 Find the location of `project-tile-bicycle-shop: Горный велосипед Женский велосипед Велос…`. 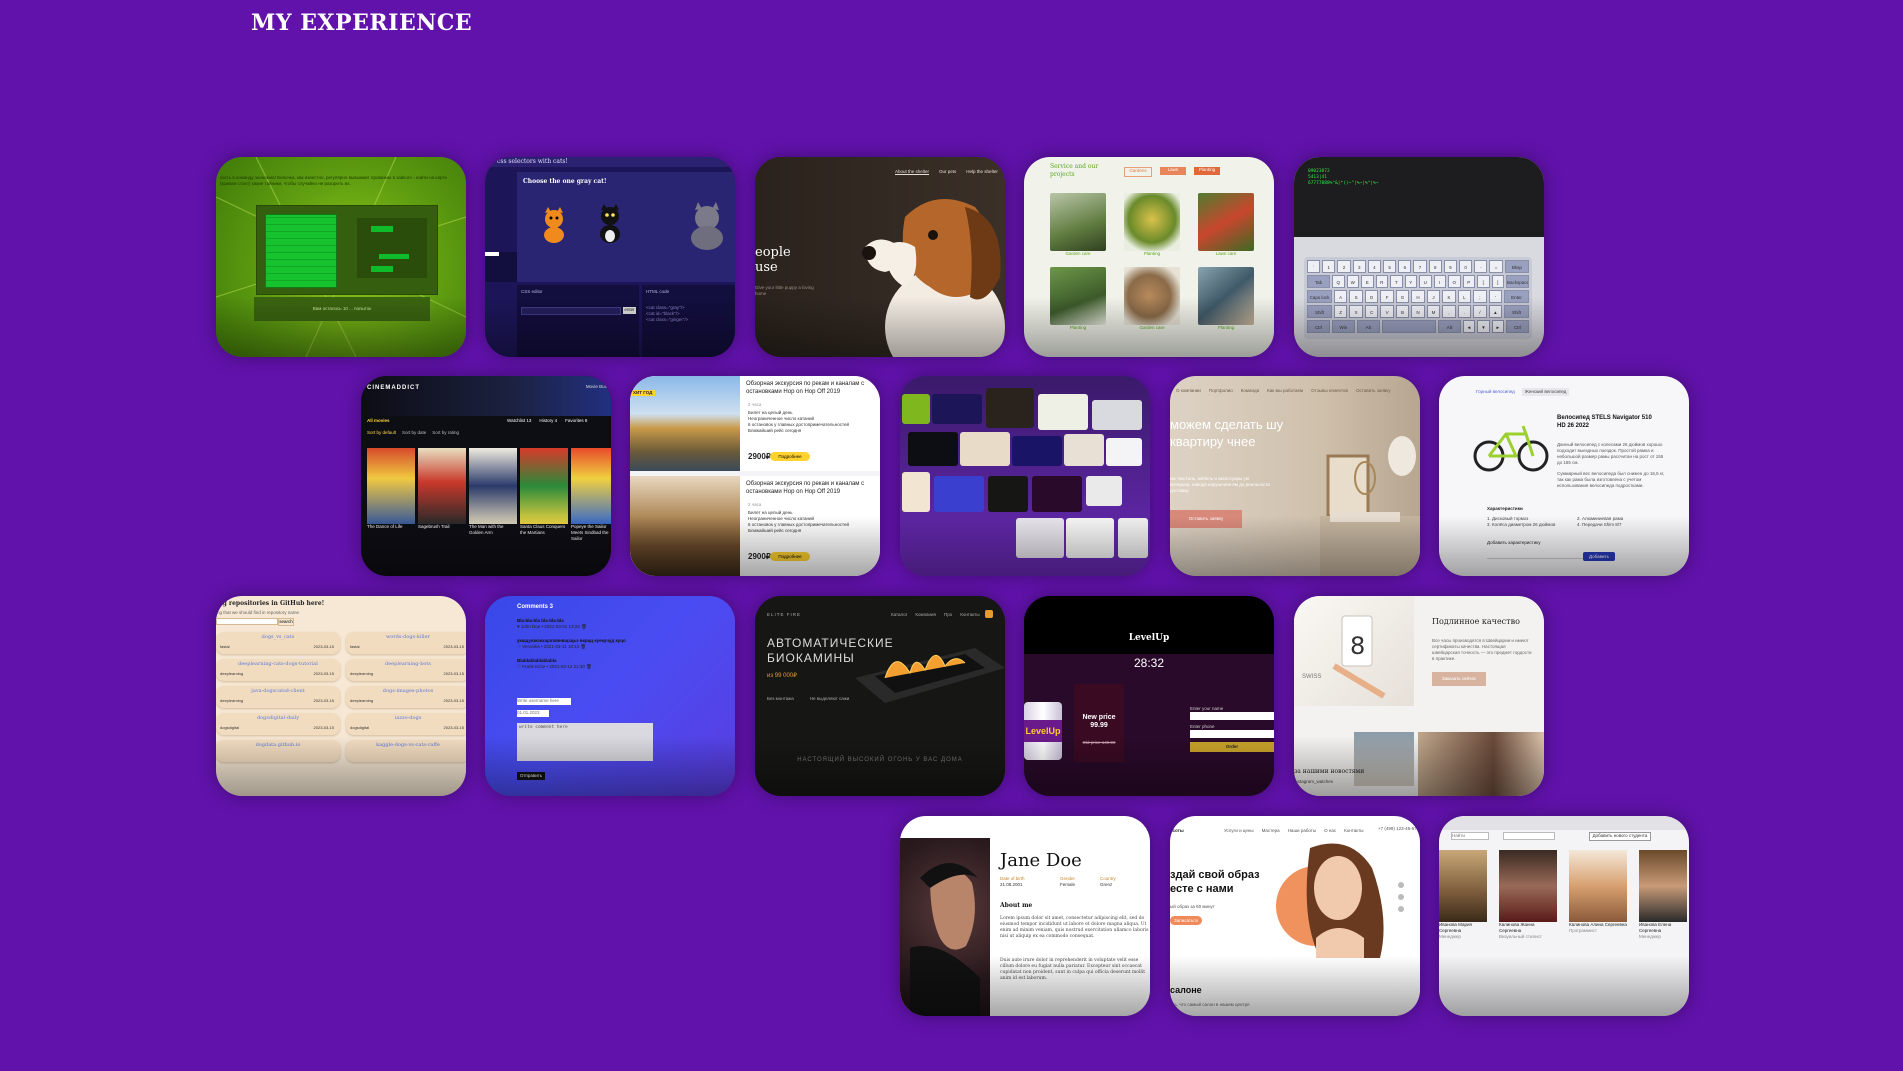

project-tile-bicycle-shop: Горный велосипед Женский велосипед Велос… is located at coordinates (1564, 476).